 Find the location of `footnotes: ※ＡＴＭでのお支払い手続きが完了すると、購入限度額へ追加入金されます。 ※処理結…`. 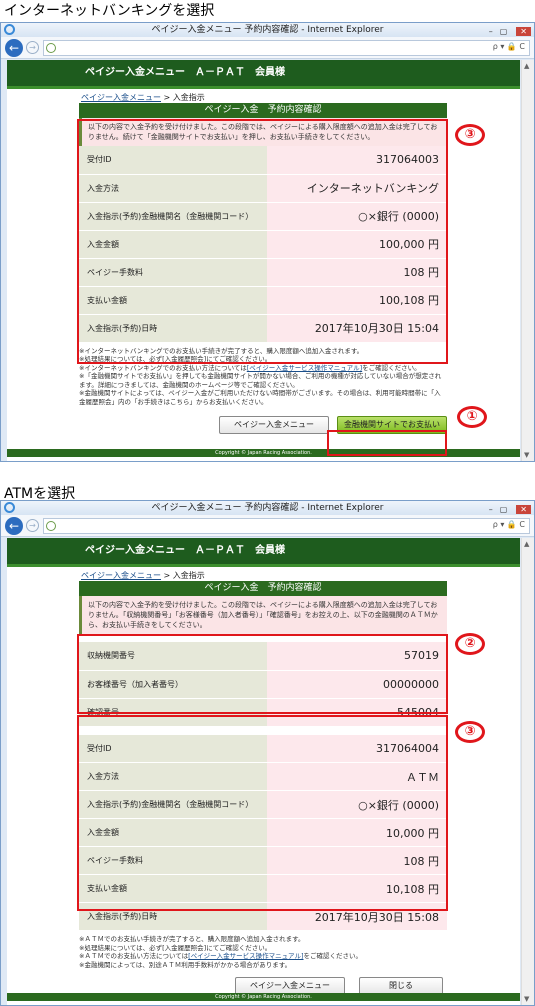

footnotes: ※ＡＴＭでのお支払い手続きが完了すると、購入限度額へ追加入金されます。 ※処理結… is located at coordinates (263, 952).